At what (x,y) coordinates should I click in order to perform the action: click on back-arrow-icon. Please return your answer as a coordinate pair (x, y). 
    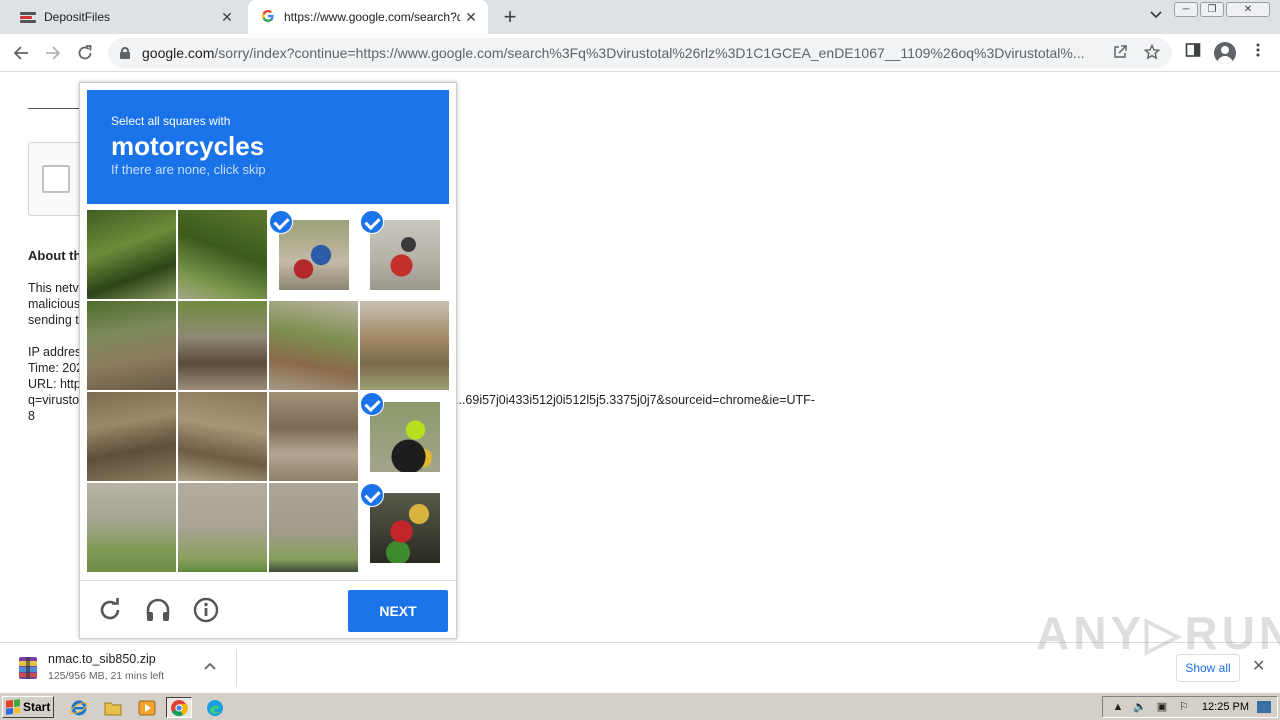
    Looking at the image, I should click on (21, 53).